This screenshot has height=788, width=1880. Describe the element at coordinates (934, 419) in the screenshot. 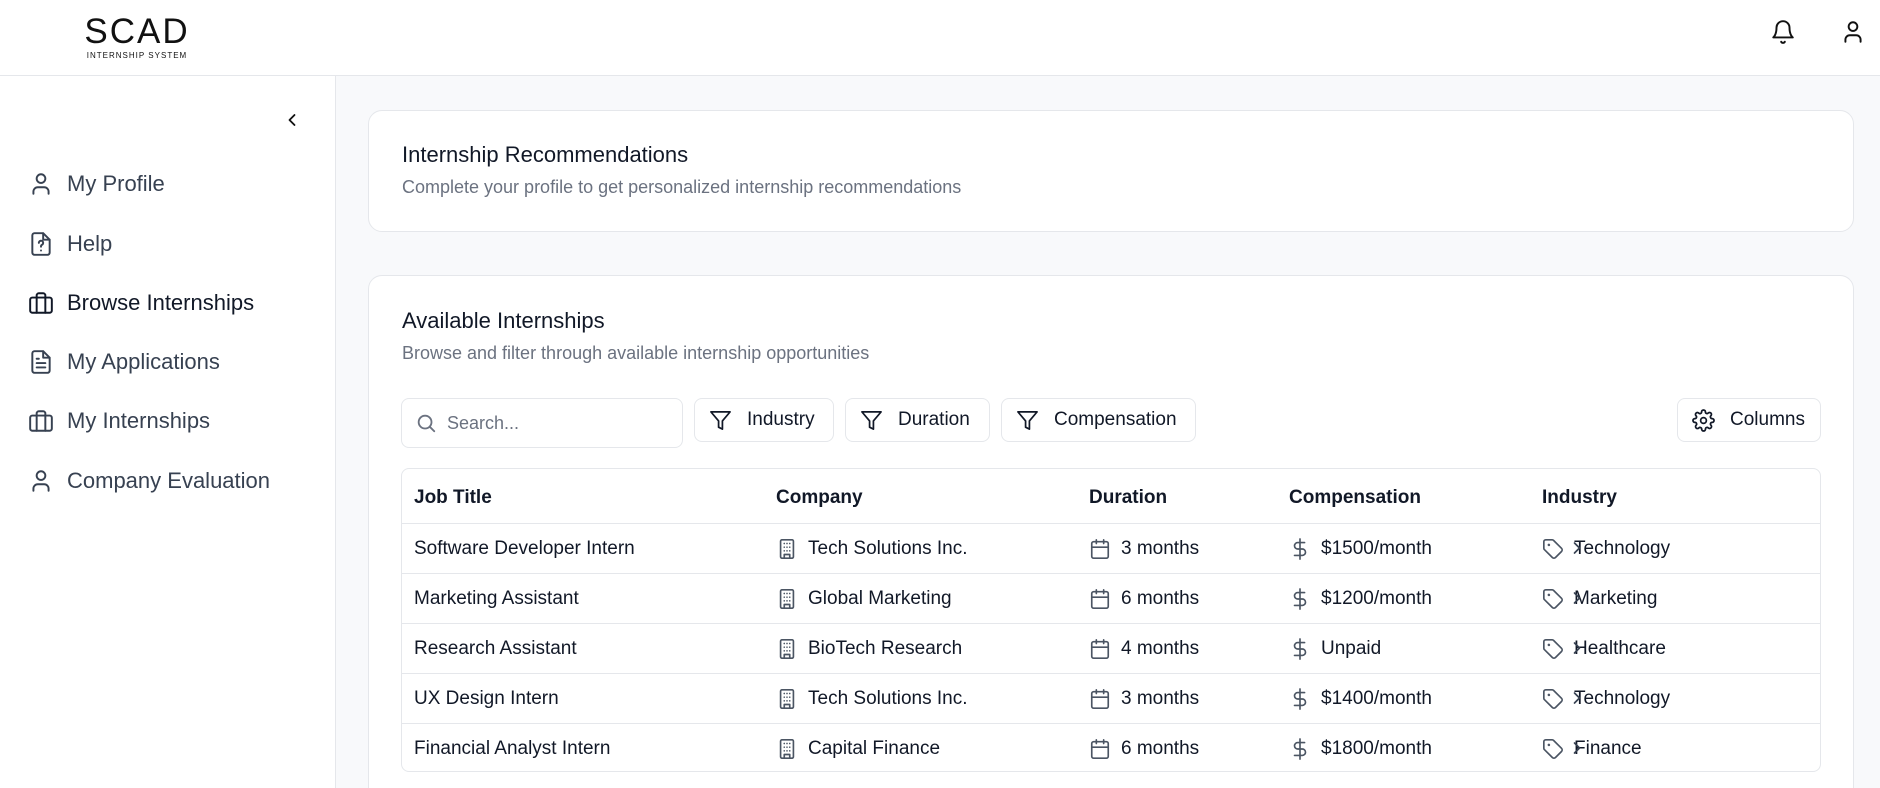

I see `duration-filter-label: Duration` at that location.